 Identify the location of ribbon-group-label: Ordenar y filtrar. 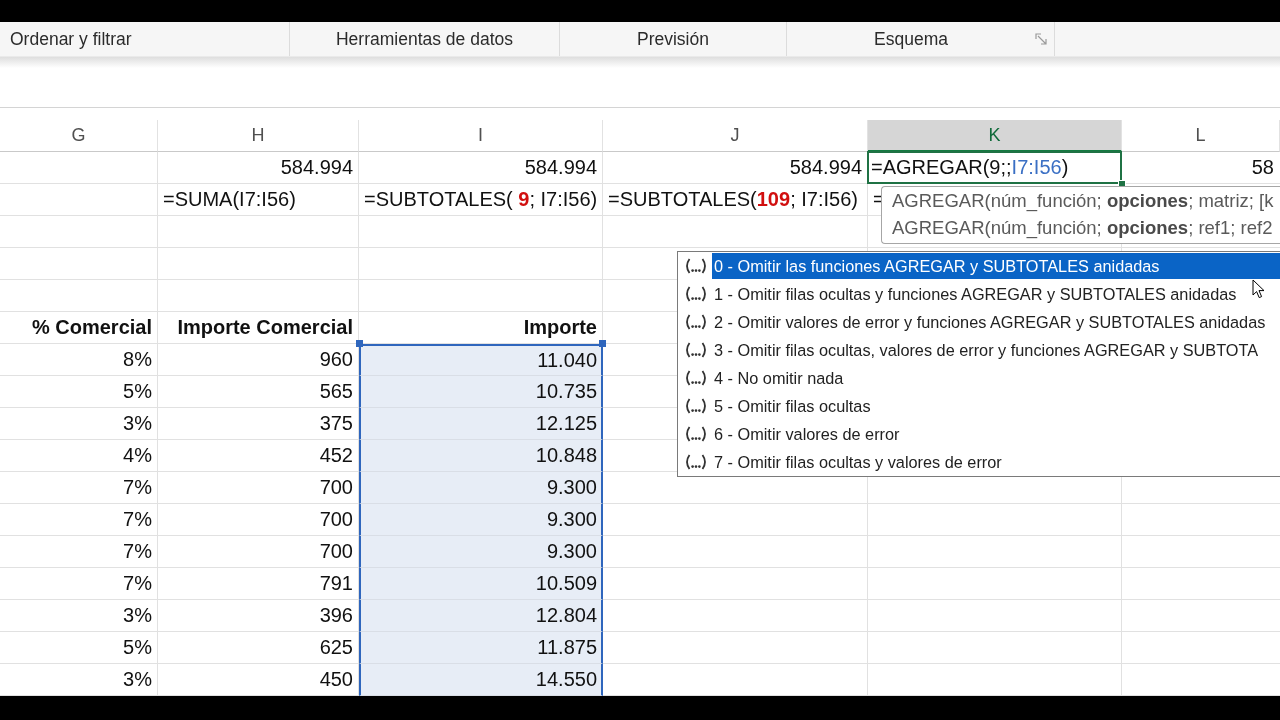
(71, 39).